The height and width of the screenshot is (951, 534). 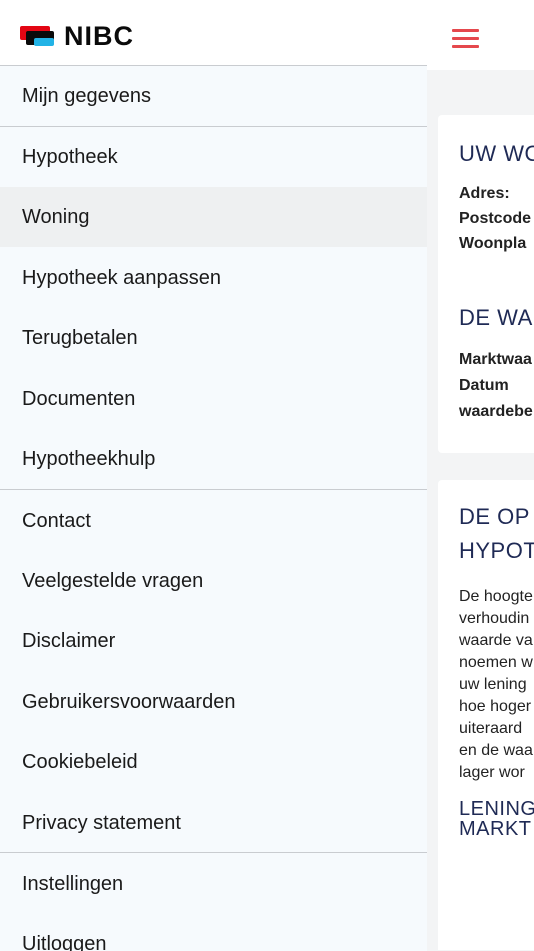 What do you see at coordinates (213, 521) in the screenshot?
I see `menu-item-contact: Contact` at bounding box center [213, 521].